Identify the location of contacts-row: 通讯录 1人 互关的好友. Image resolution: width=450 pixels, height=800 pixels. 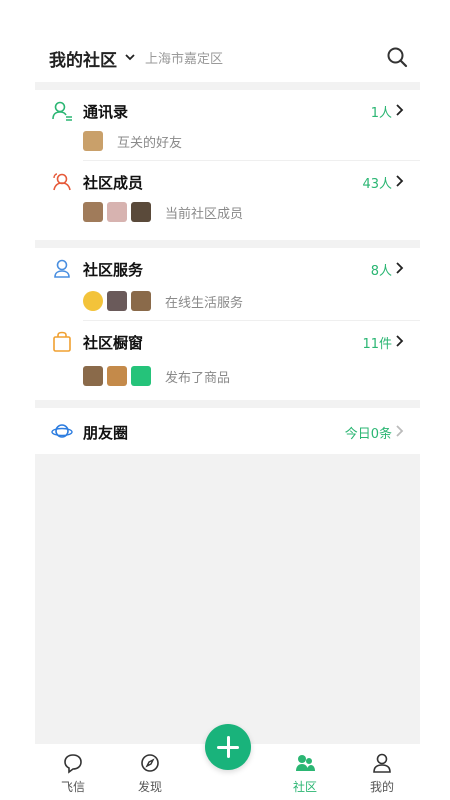
(227, 125).